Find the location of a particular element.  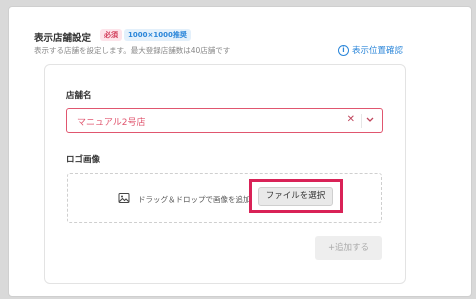

info-icon: i is located at coordinates (343, 50).